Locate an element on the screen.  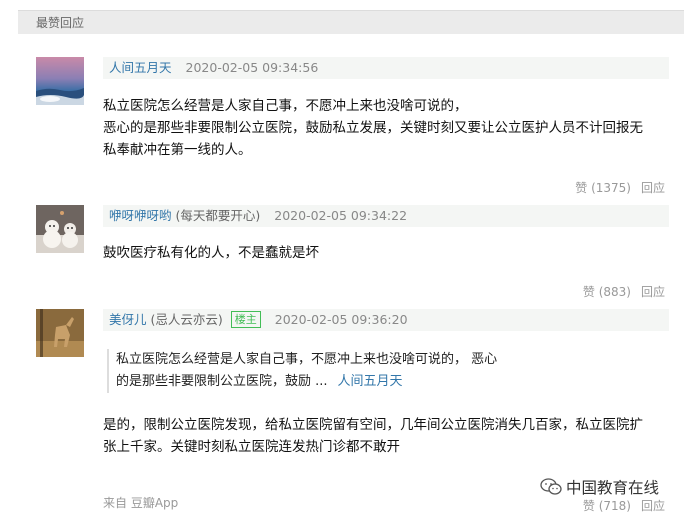
comment-time: 2020-02-05 09:36:20 is located at coordinates (341, 319).